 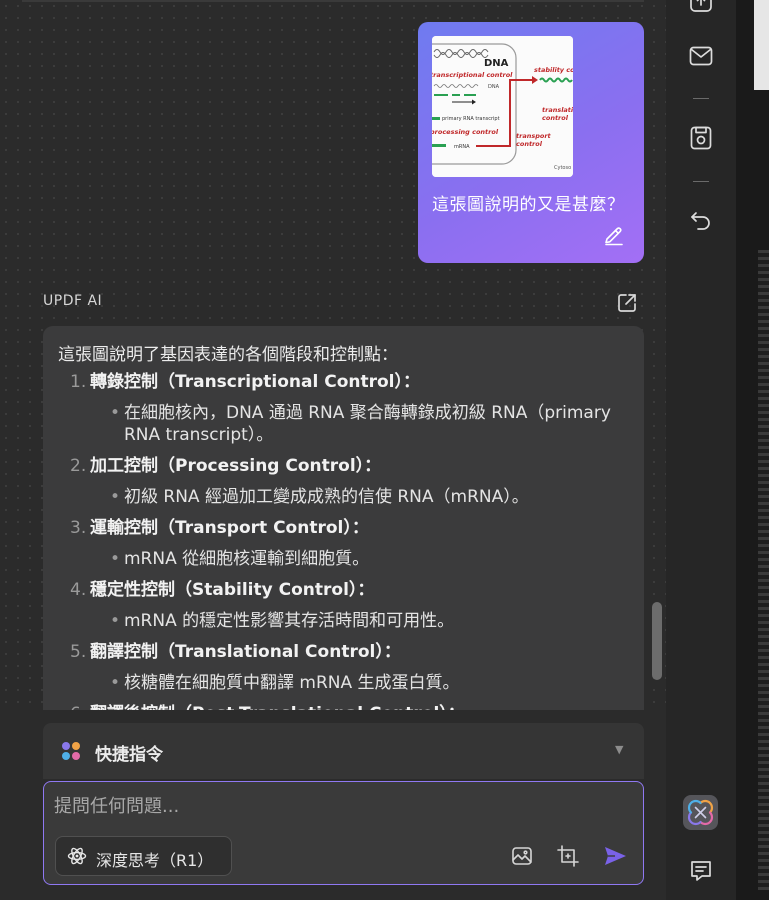 I want to click on list-item-detail: • 核糖體在細胞質中翻譯 mRNA 生成蛋白質。, so click(x=350, y=683).